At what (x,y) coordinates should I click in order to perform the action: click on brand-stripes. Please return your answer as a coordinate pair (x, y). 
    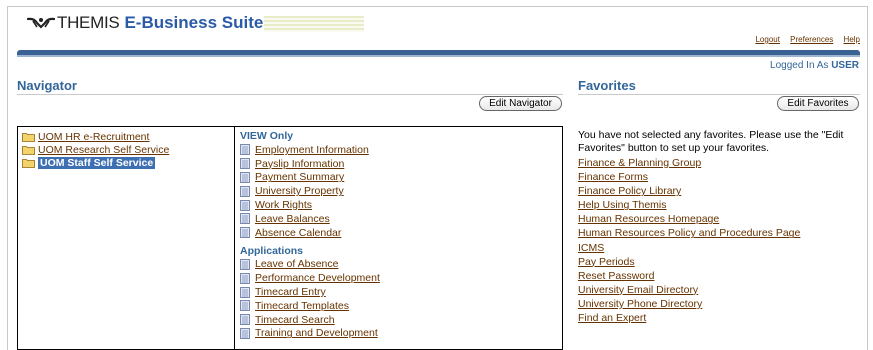
    Looking at the image, I should click on (314, 24).